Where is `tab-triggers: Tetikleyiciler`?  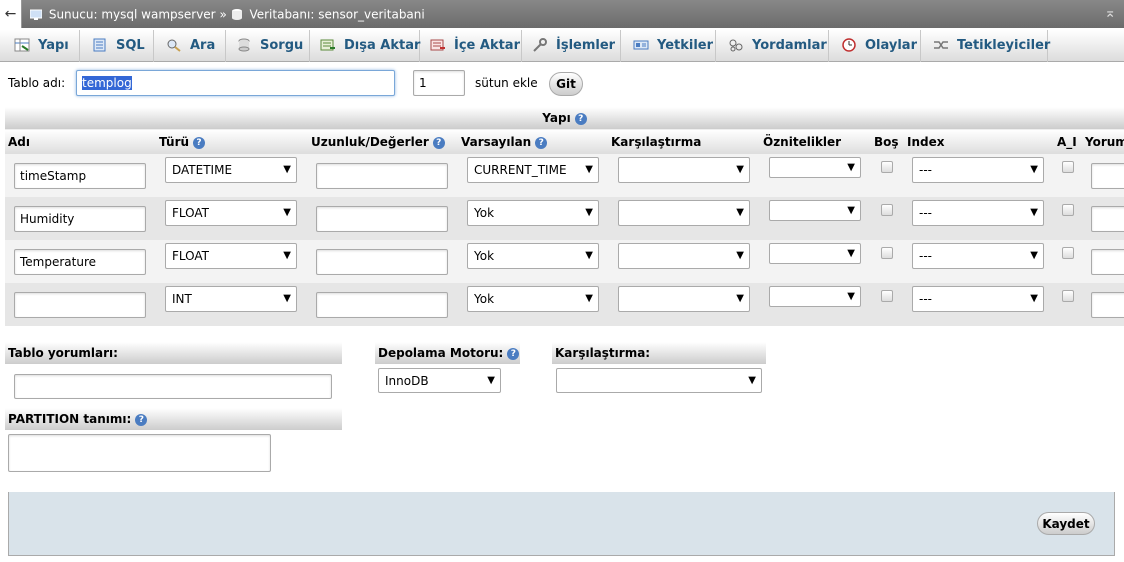
tab-triggers: Tetikleyiciler is located at coordinates (986, 46).